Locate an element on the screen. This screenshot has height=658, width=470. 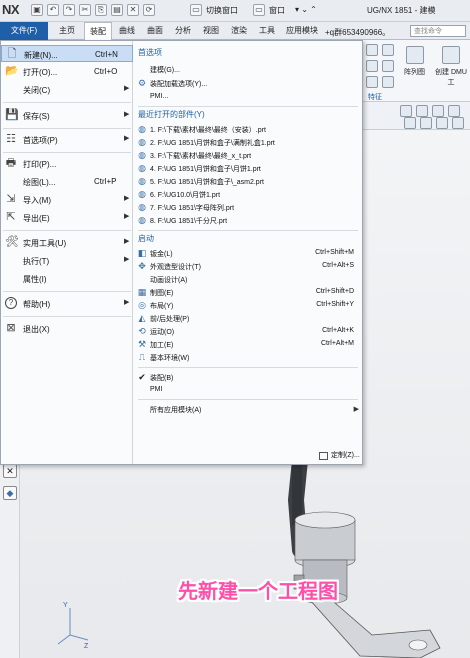
all-applications: 所有应用模块(A) ▶ is located at coordinates (248, 409).